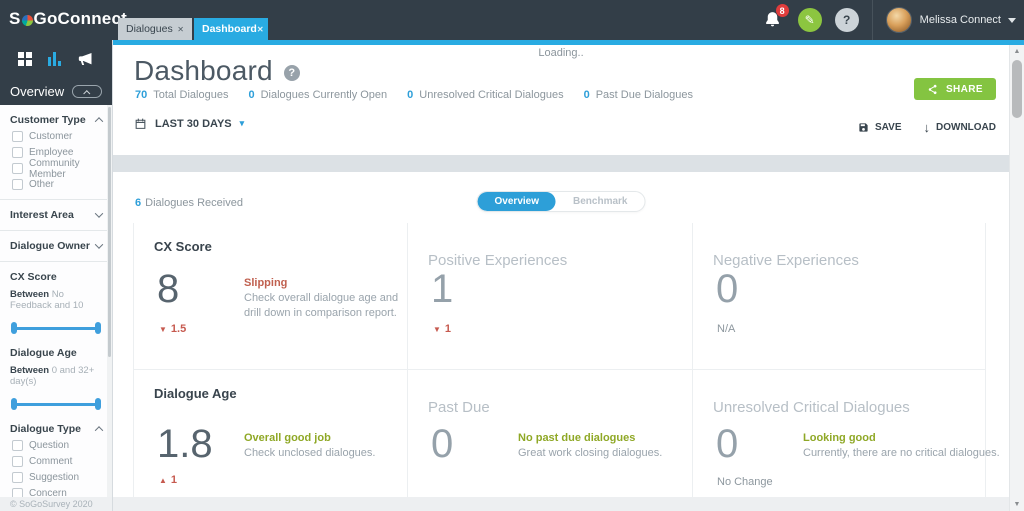 Image resolution: width=1024 pixels, height=511 pixels. I want to click on user-avatar, so click(898, 20).